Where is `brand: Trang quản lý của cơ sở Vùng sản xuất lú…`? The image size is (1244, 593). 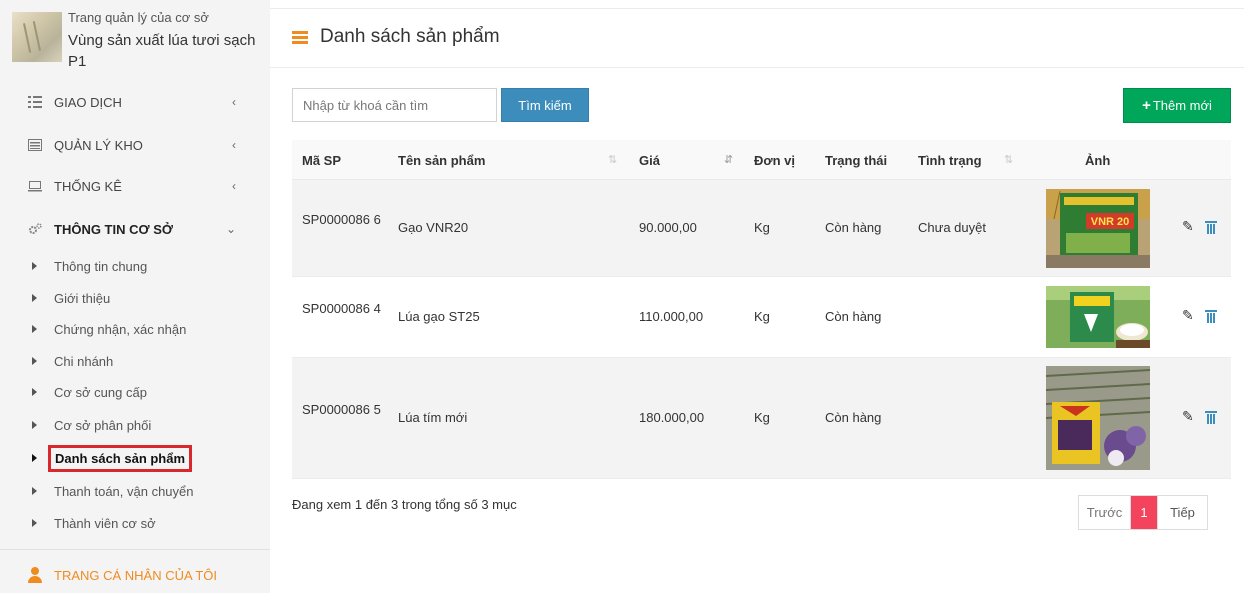 brand: Trang quản lý của cơ sở Vùng sản xuất lú… is located at coordinates (135, 44).